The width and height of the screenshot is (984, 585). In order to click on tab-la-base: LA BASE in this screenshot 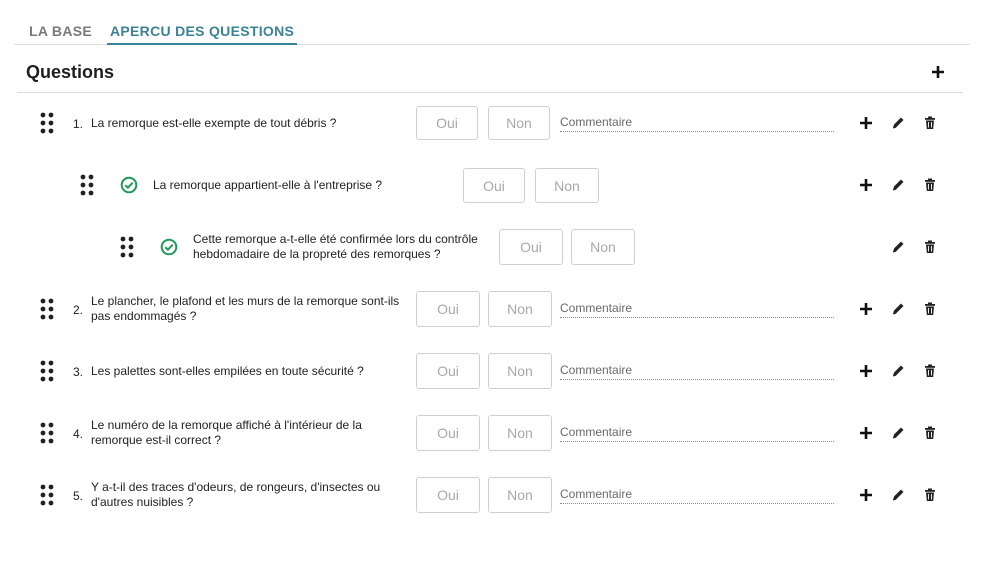, I will do `click(60, 31)`.